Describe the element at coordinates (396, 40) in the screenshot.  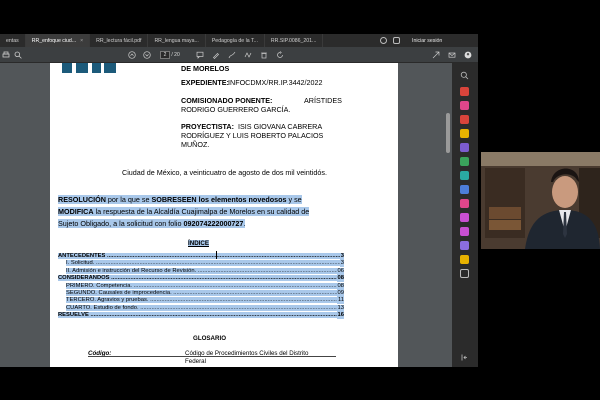
I see `notifications-icon` at that location.